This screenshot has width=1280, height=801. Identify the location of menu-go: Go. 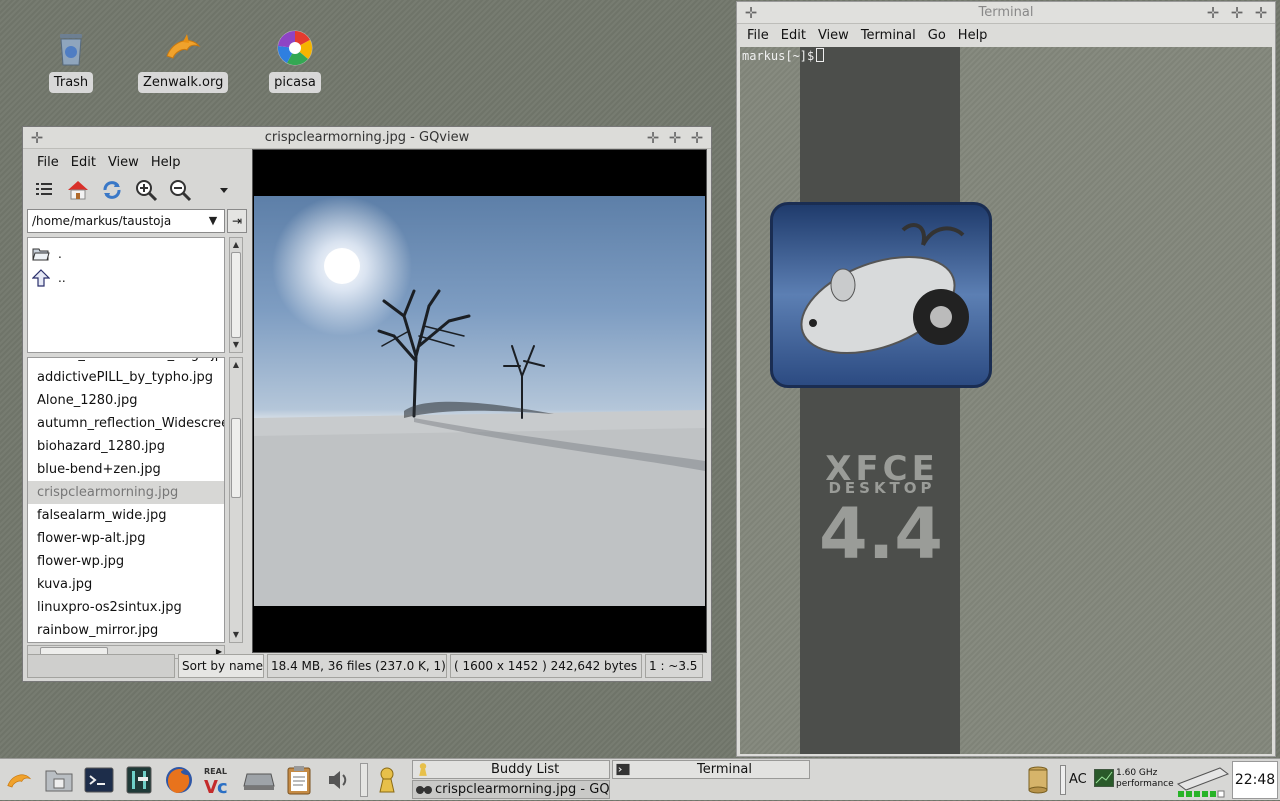
(937, 35).